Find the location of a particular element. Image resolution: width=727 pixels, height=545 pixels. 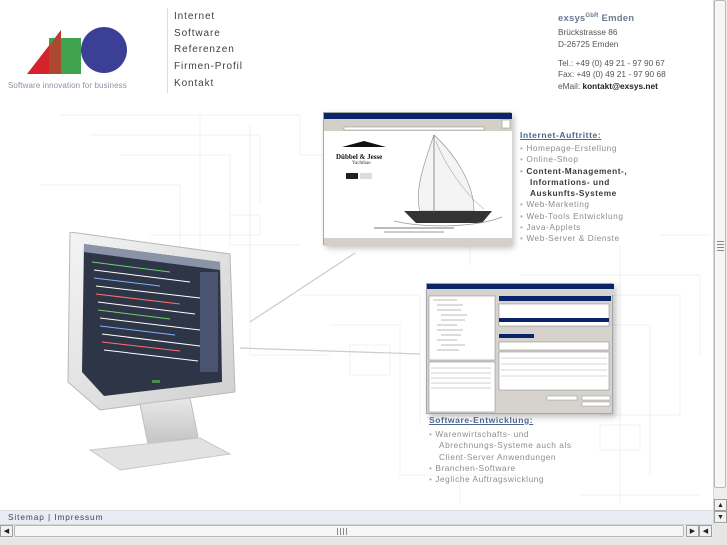

service-item: Web-Tools Entwicklung is located at coordinates (573, 216).